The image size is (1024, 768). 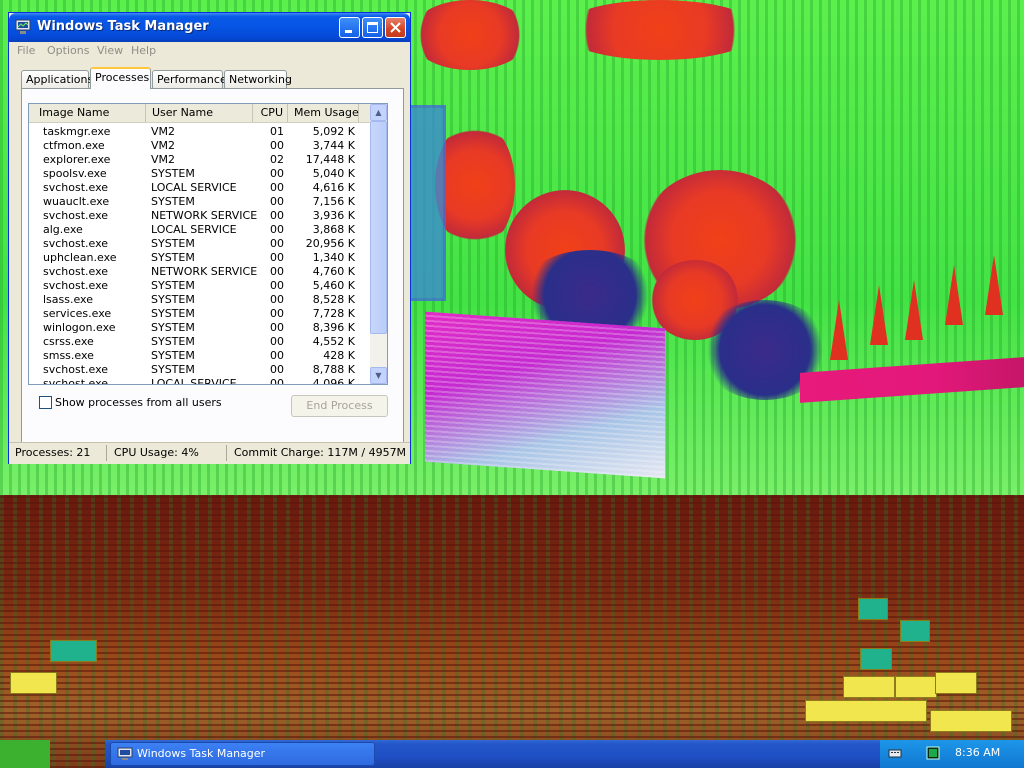 I want to click on table-row: uphclean.exe SYSTEM 00 1,340 K, so click(x=199, y=258).